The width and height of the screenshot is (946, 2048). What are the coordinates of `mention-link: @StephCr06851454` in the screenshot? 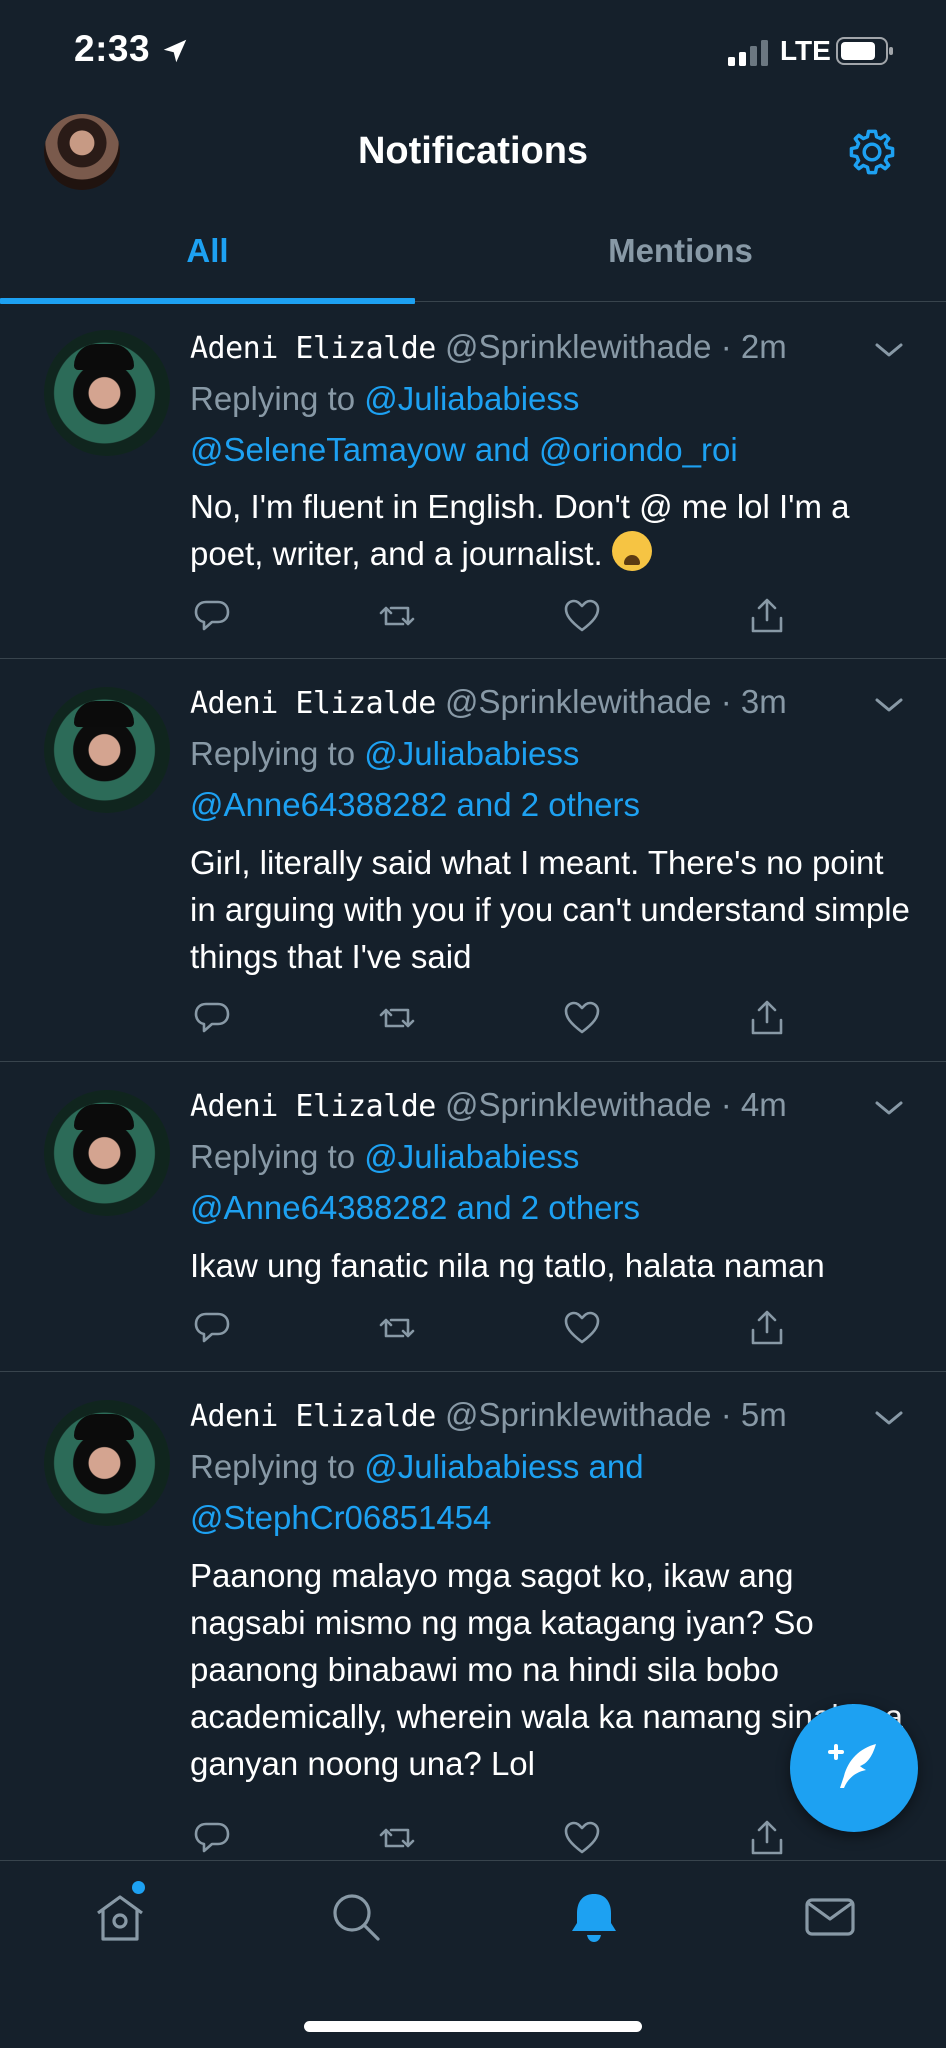 It's located at (340, 1517).